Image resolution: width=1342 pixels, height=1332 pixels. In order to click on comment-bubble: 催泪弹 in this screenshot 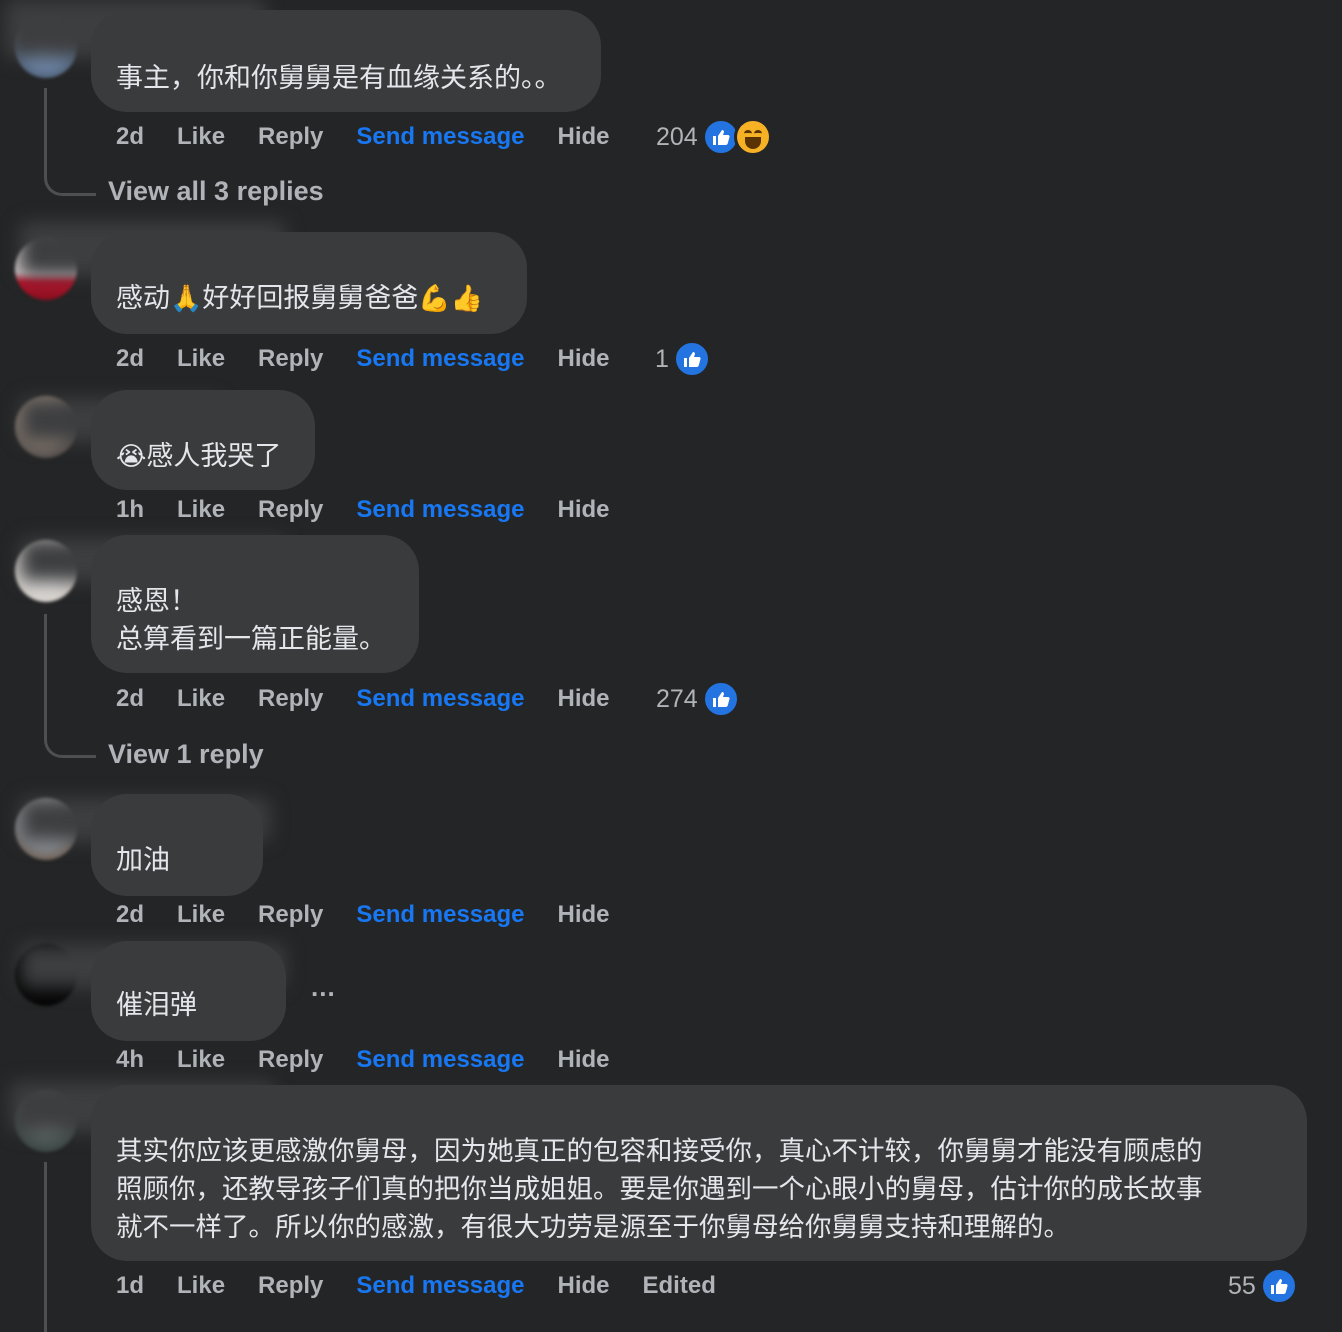, I will do `click(188, 991)`.